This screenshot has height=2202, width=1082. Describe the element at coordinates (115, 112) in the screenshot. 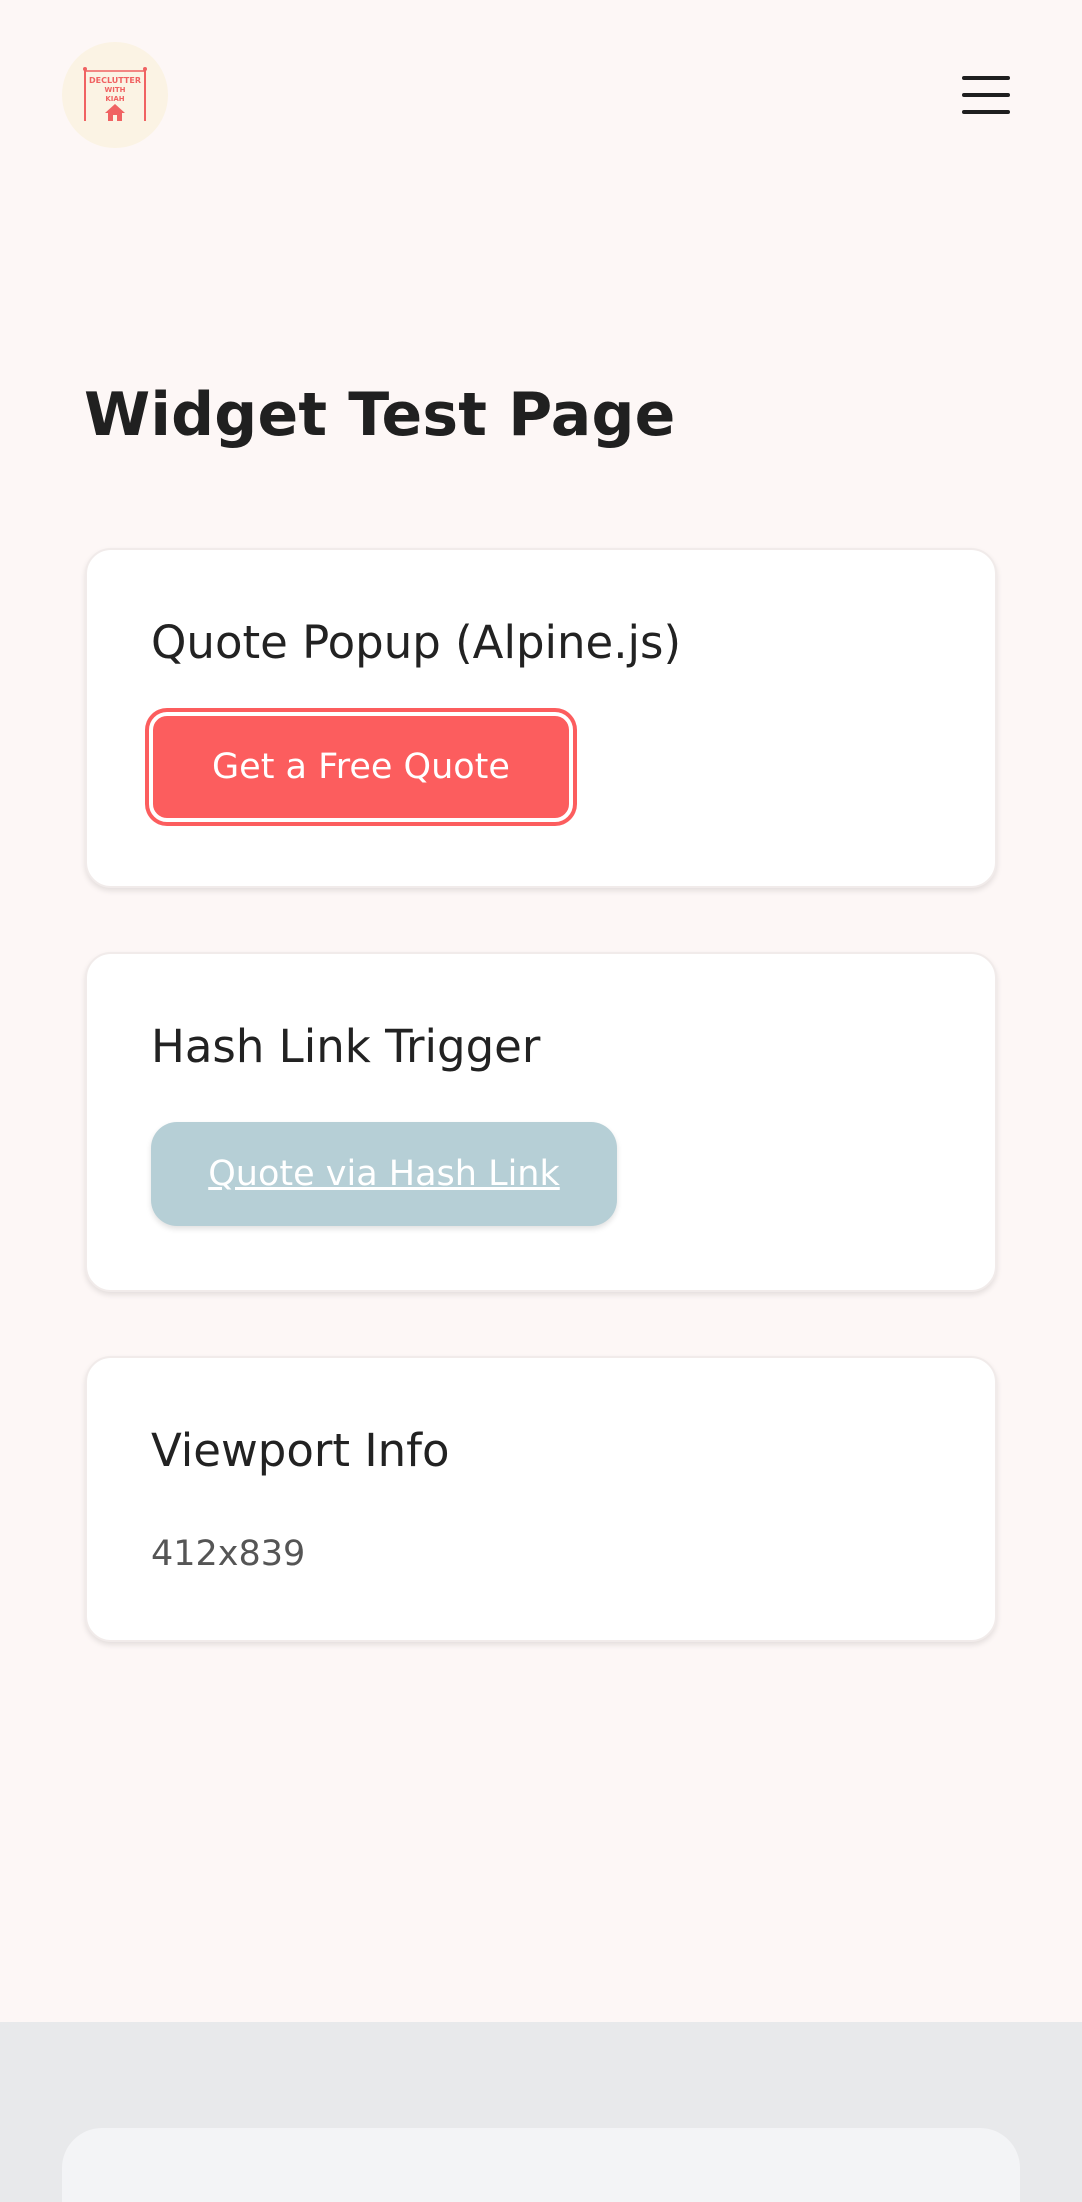

I see `house-icon` at that location.